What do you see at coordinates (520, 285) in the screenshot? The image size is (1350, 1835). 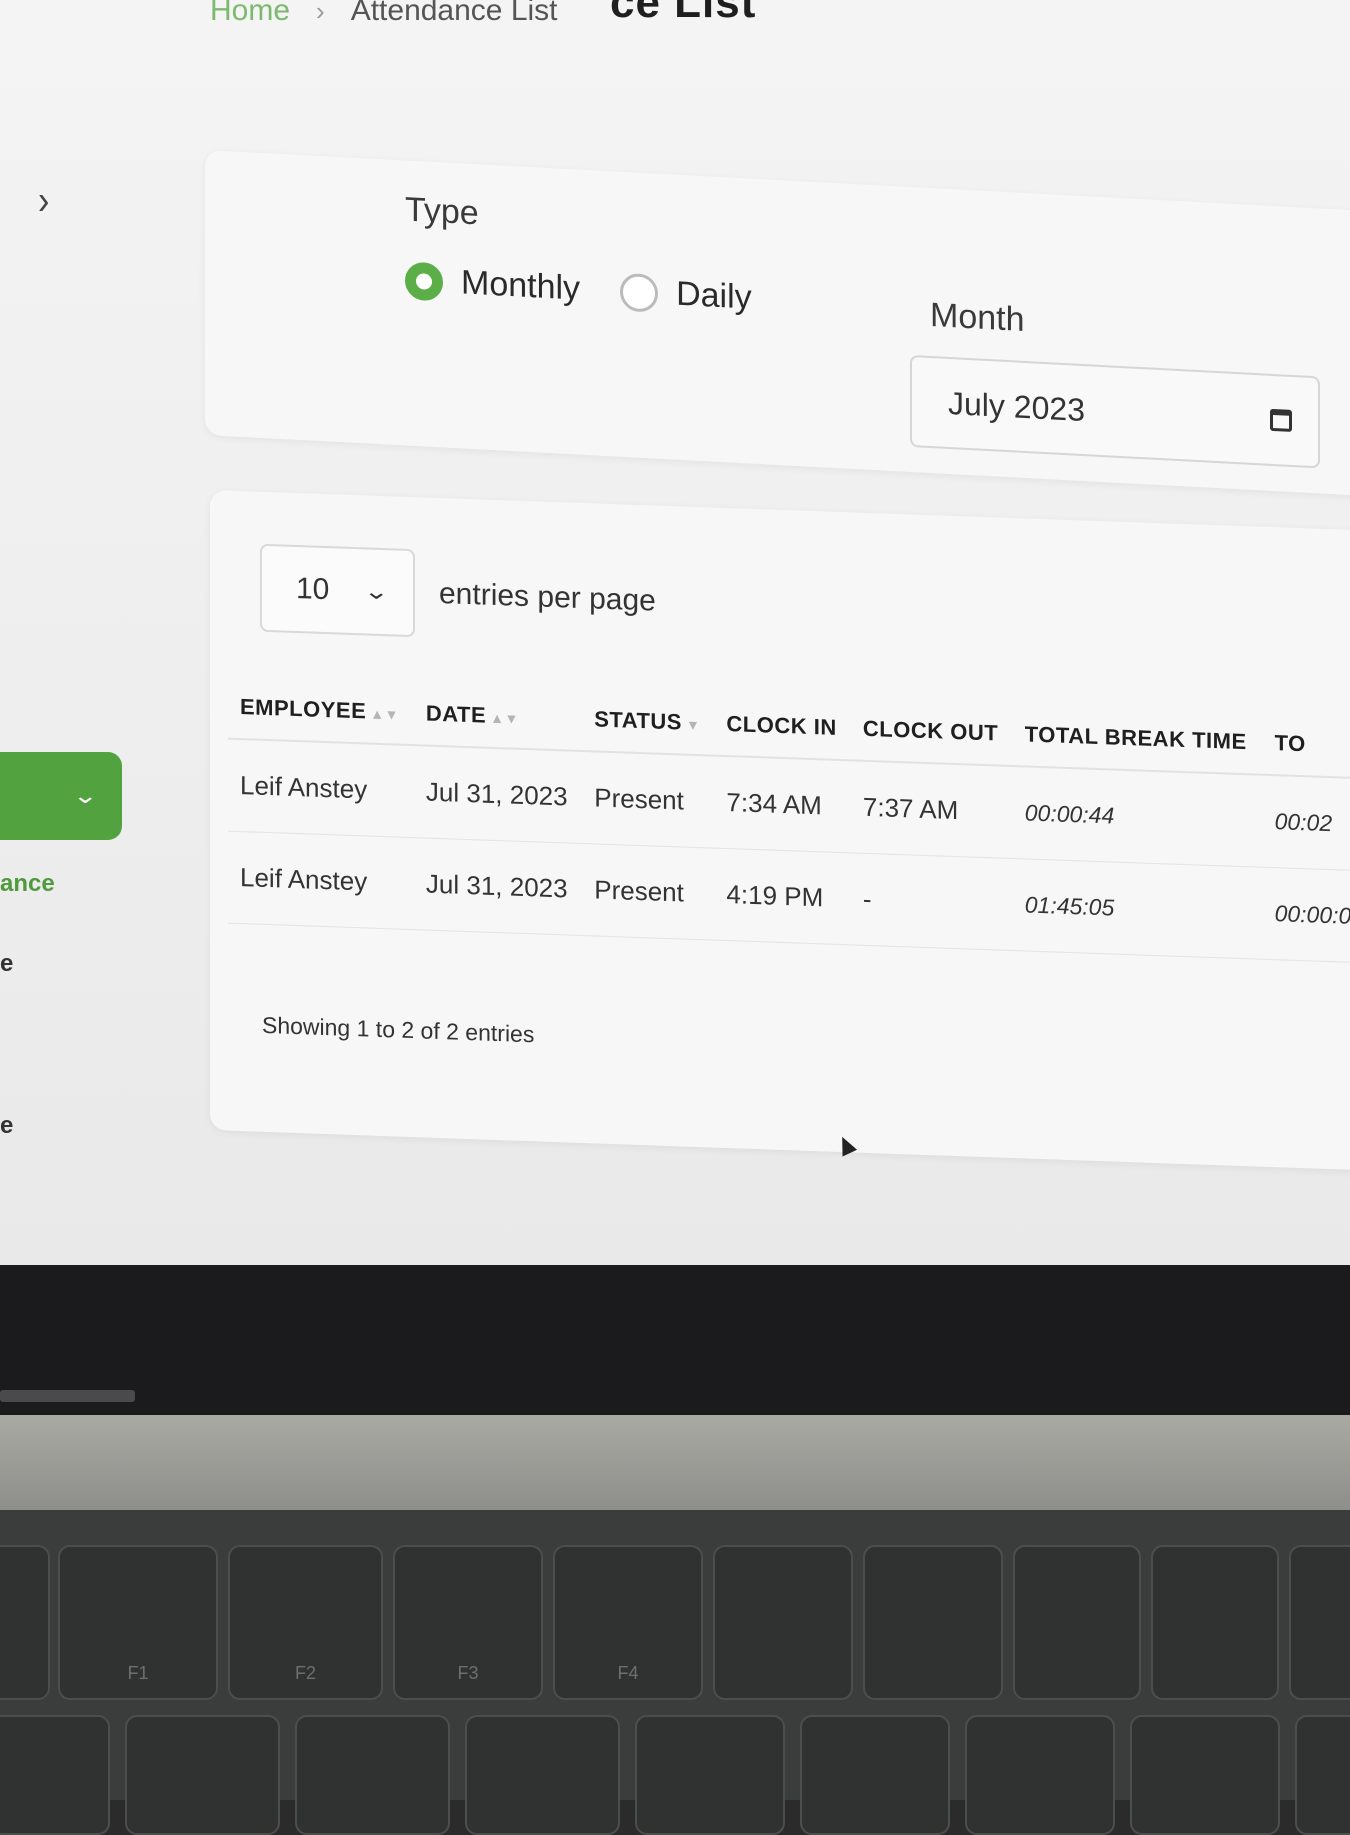 I see `radio-monthly-label: Monthly` at bounding box center [520, 285].